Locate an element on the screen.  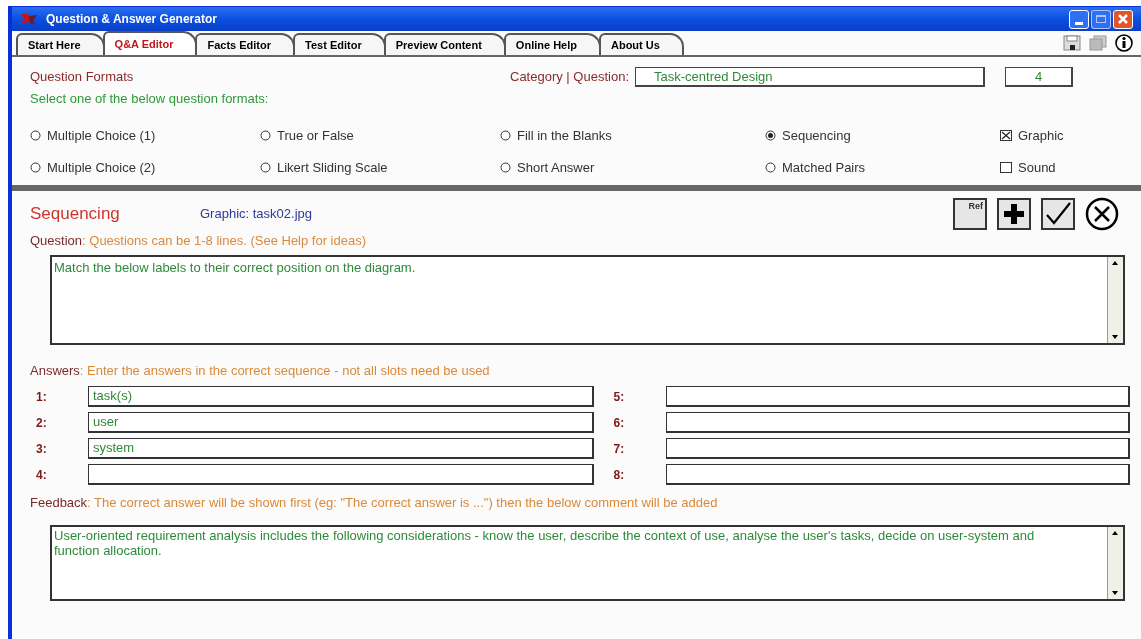
question-number-field: 4 is located at coordinates (1039, 77).